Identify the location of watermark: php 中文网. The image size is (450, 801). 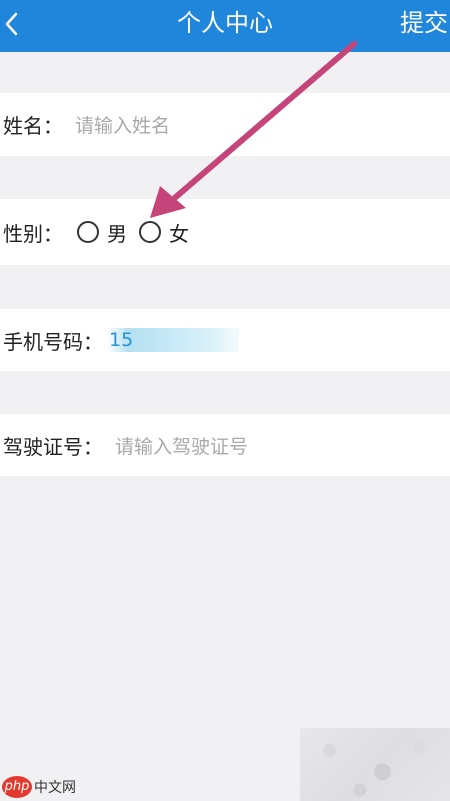
(50, 787).